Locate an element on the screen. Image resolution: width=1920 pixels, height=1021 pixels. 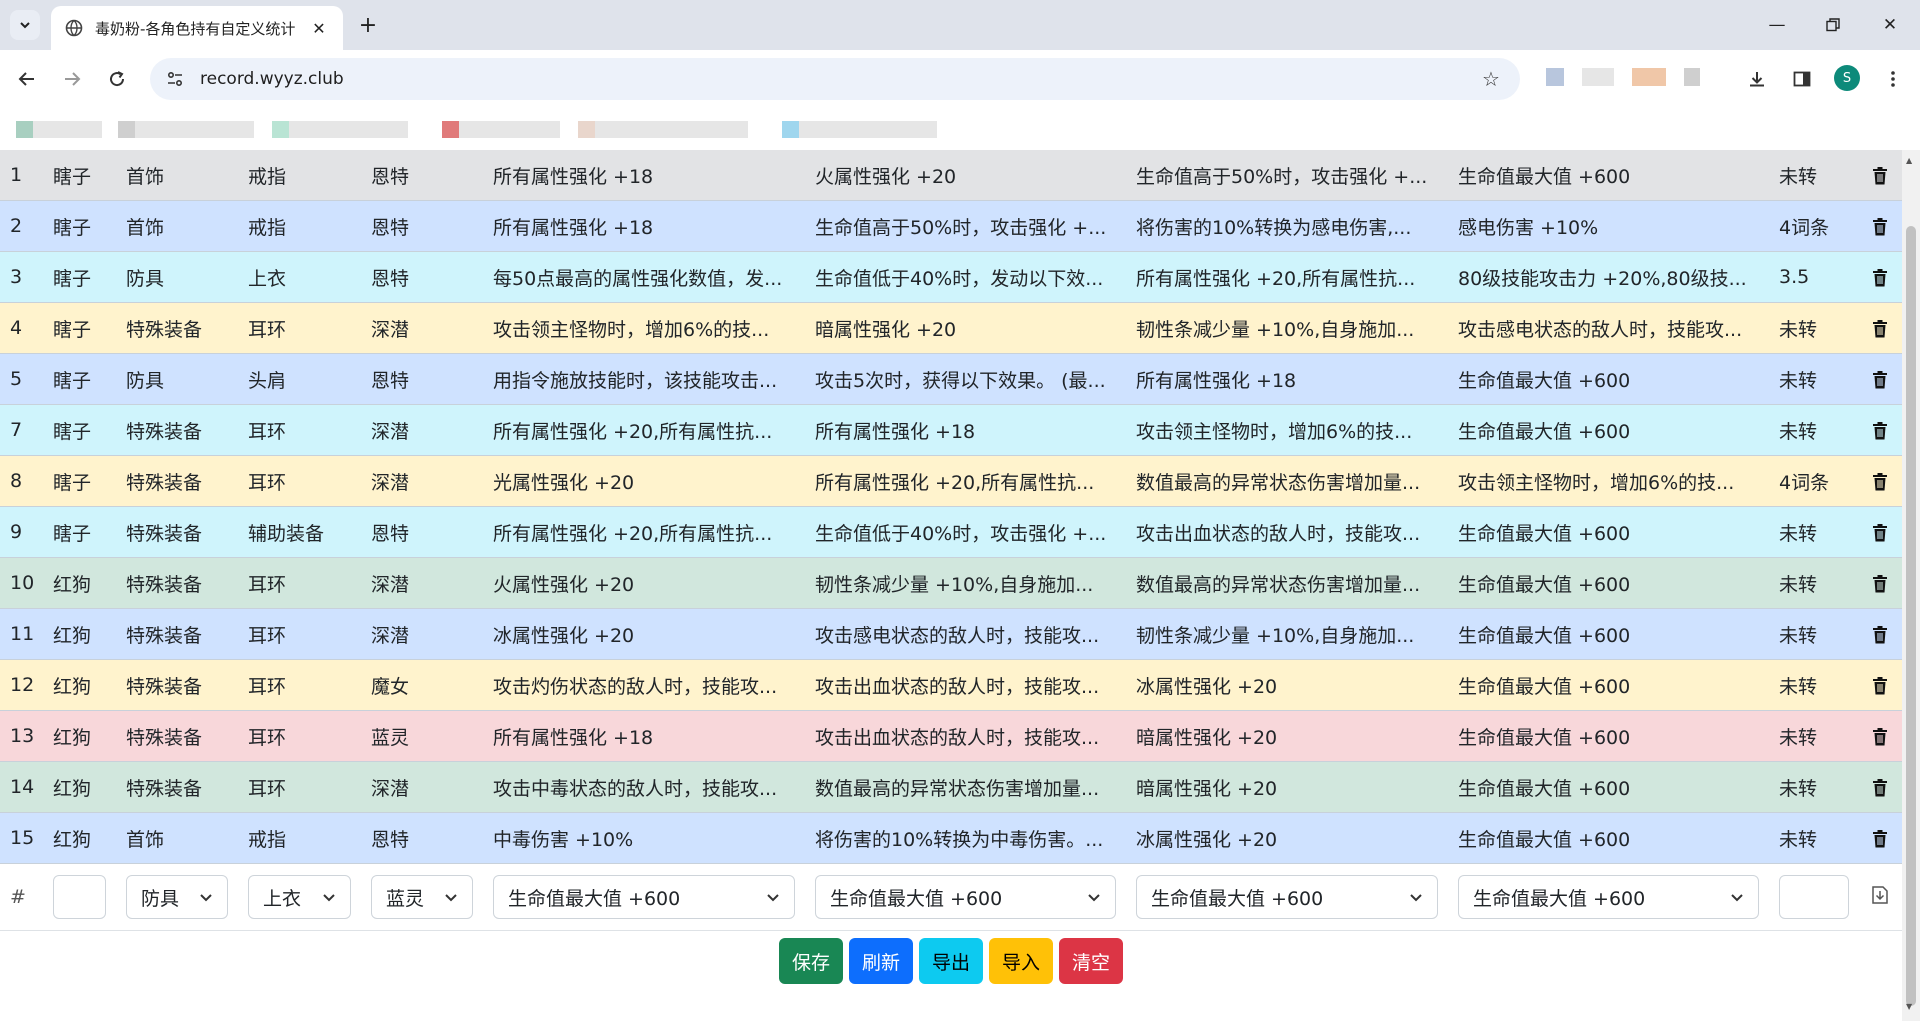
browser-menu-button is located at coordinates (1893, 79).